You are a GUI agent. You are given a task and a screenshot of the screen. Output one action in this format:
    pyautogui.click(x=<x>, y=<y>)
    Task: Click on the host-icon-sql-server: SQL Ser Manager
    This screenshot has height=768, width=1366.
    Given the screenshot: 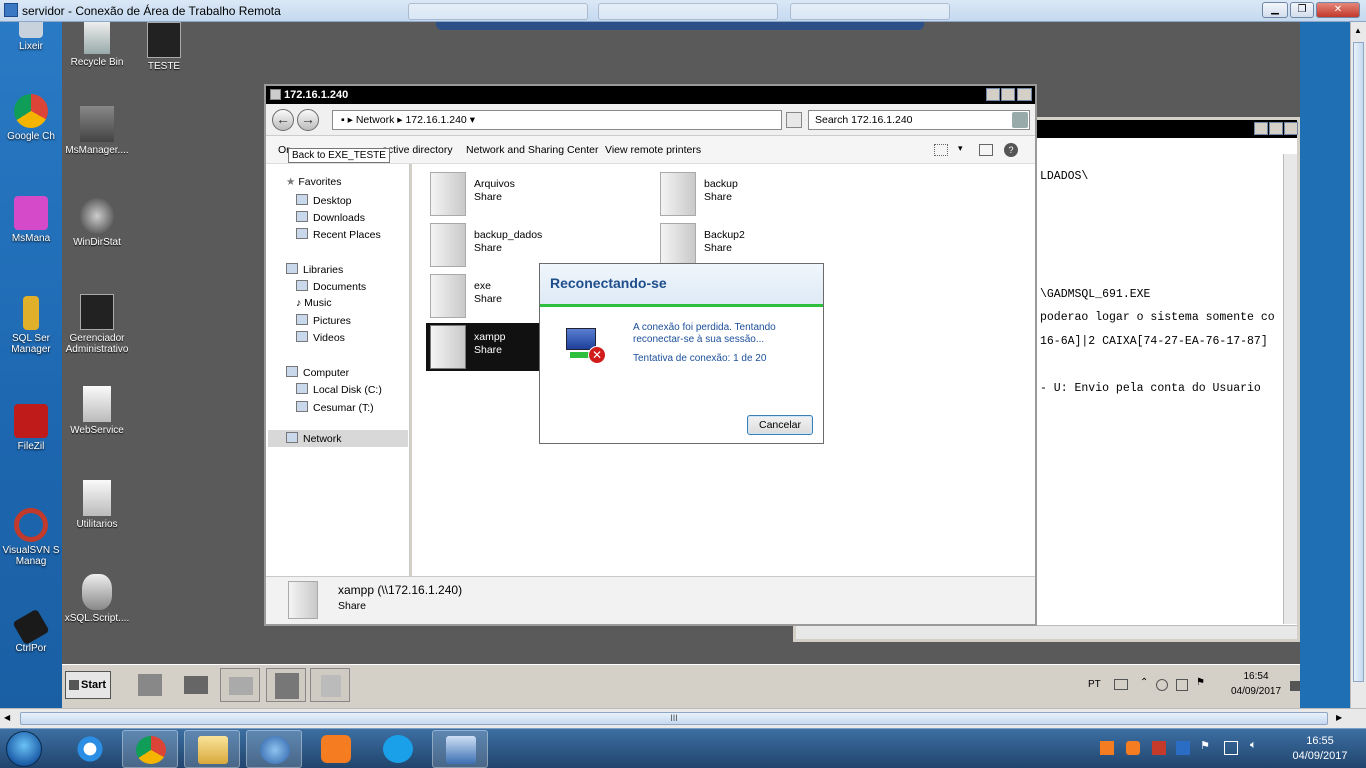 What is the action you would take?
    pyautogui.click(x=31, y=325)
    